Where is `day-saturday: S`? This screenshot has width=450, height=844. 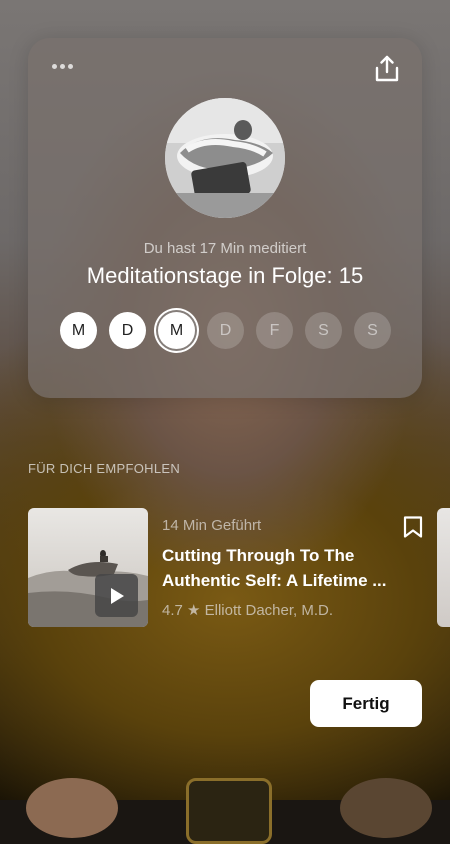 day-saturday: S is located at coordinates (323, 330).